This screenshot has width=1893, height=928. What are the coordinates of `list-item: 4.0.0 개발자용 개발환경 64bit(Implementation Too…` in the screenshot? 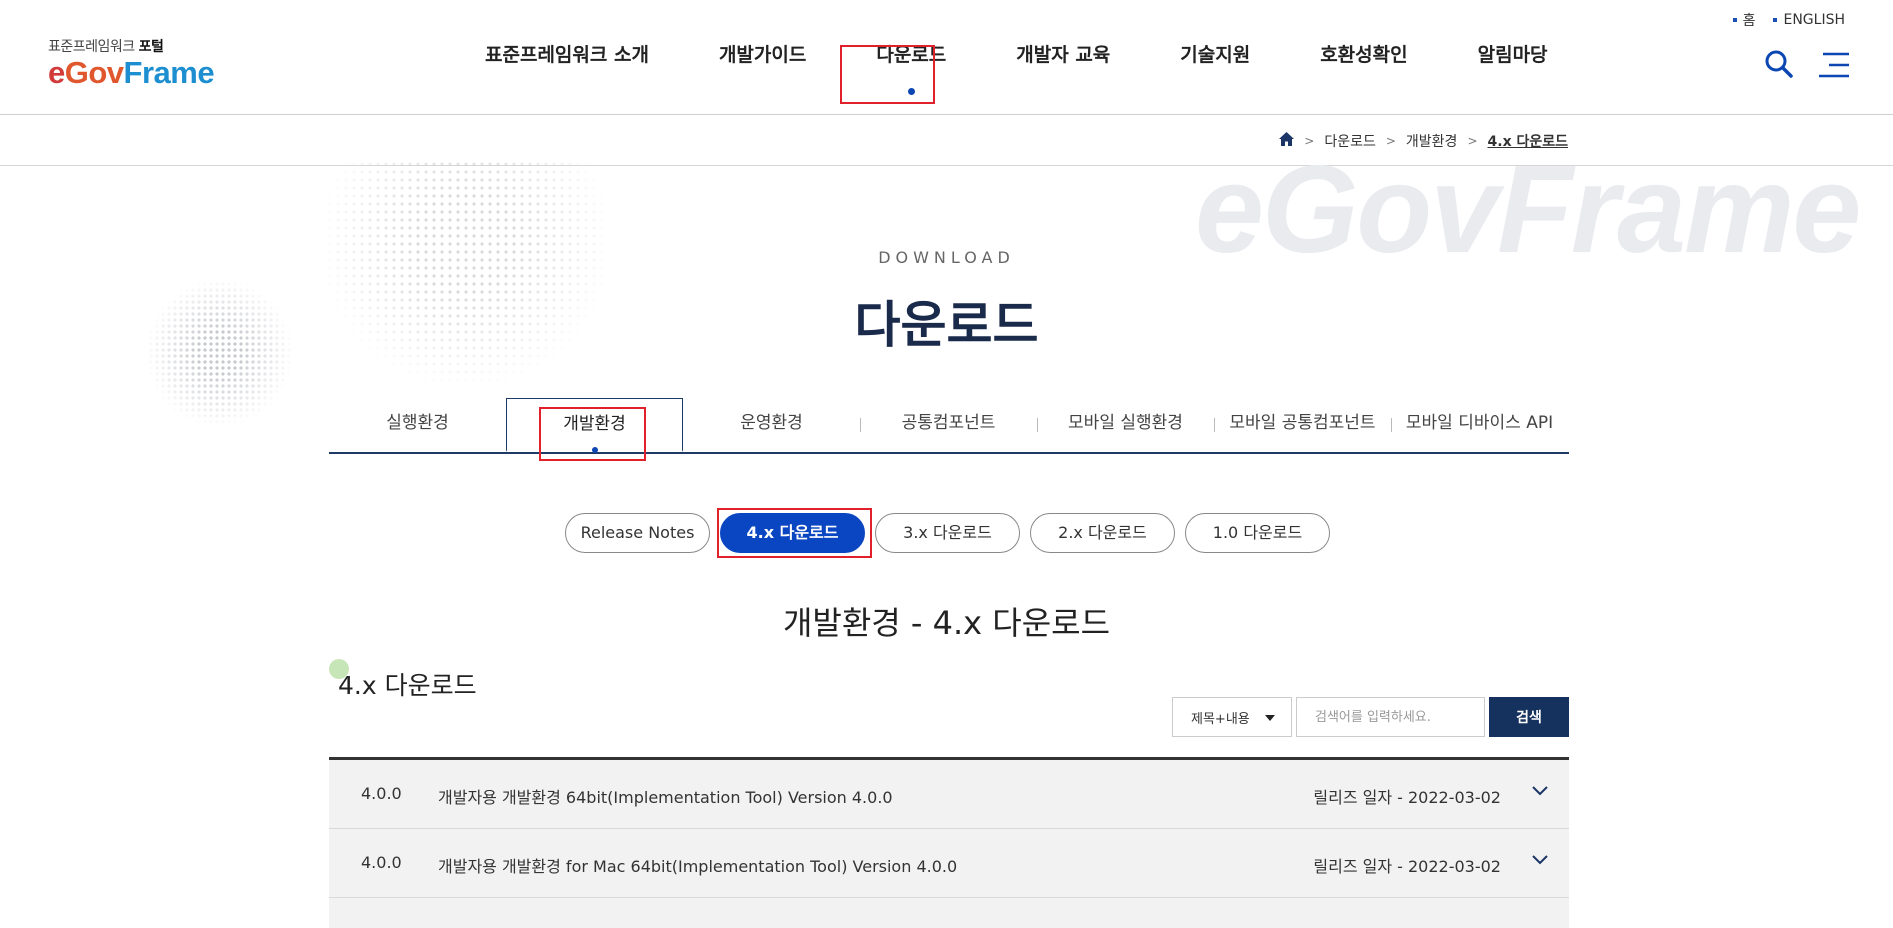 It's located at (949, 794).